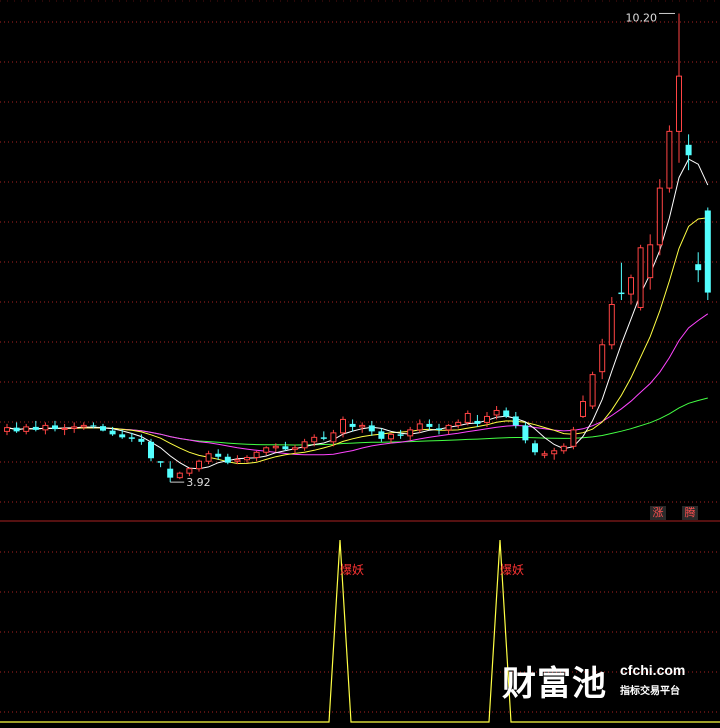 This screenshot has height=728, width=720. I want to click on watermark-site: cfchi.com, so click(653, 670).